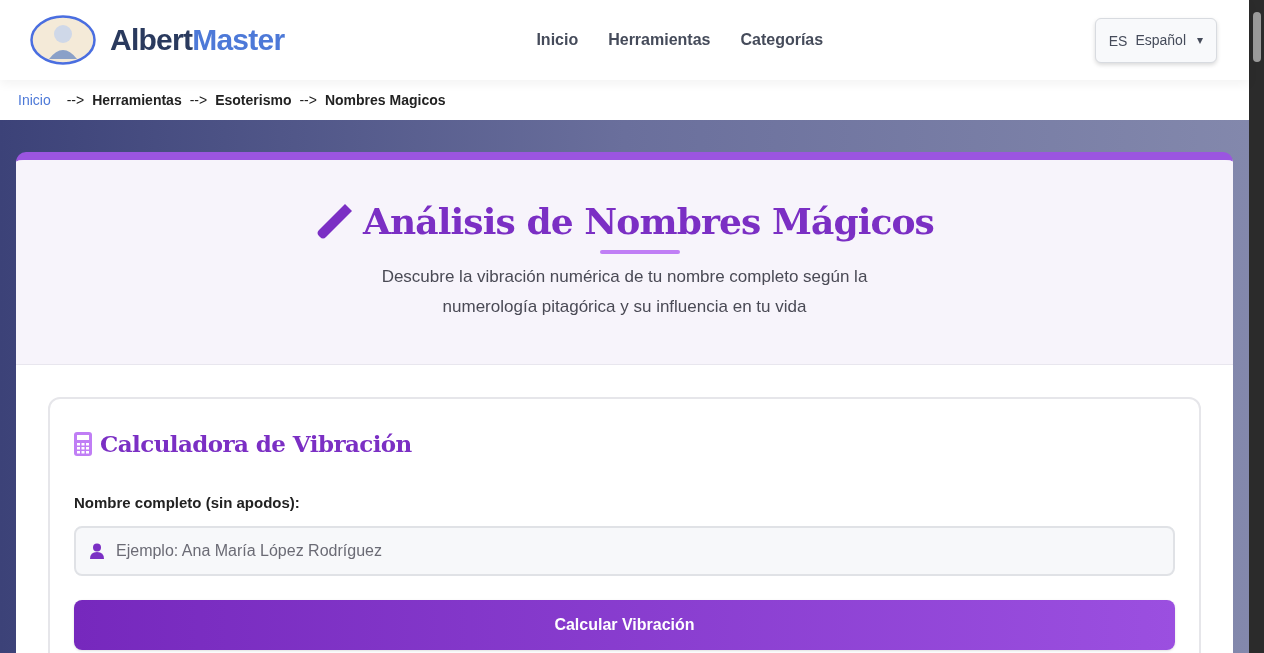  I want to click on user-icon, so click(97, 551).